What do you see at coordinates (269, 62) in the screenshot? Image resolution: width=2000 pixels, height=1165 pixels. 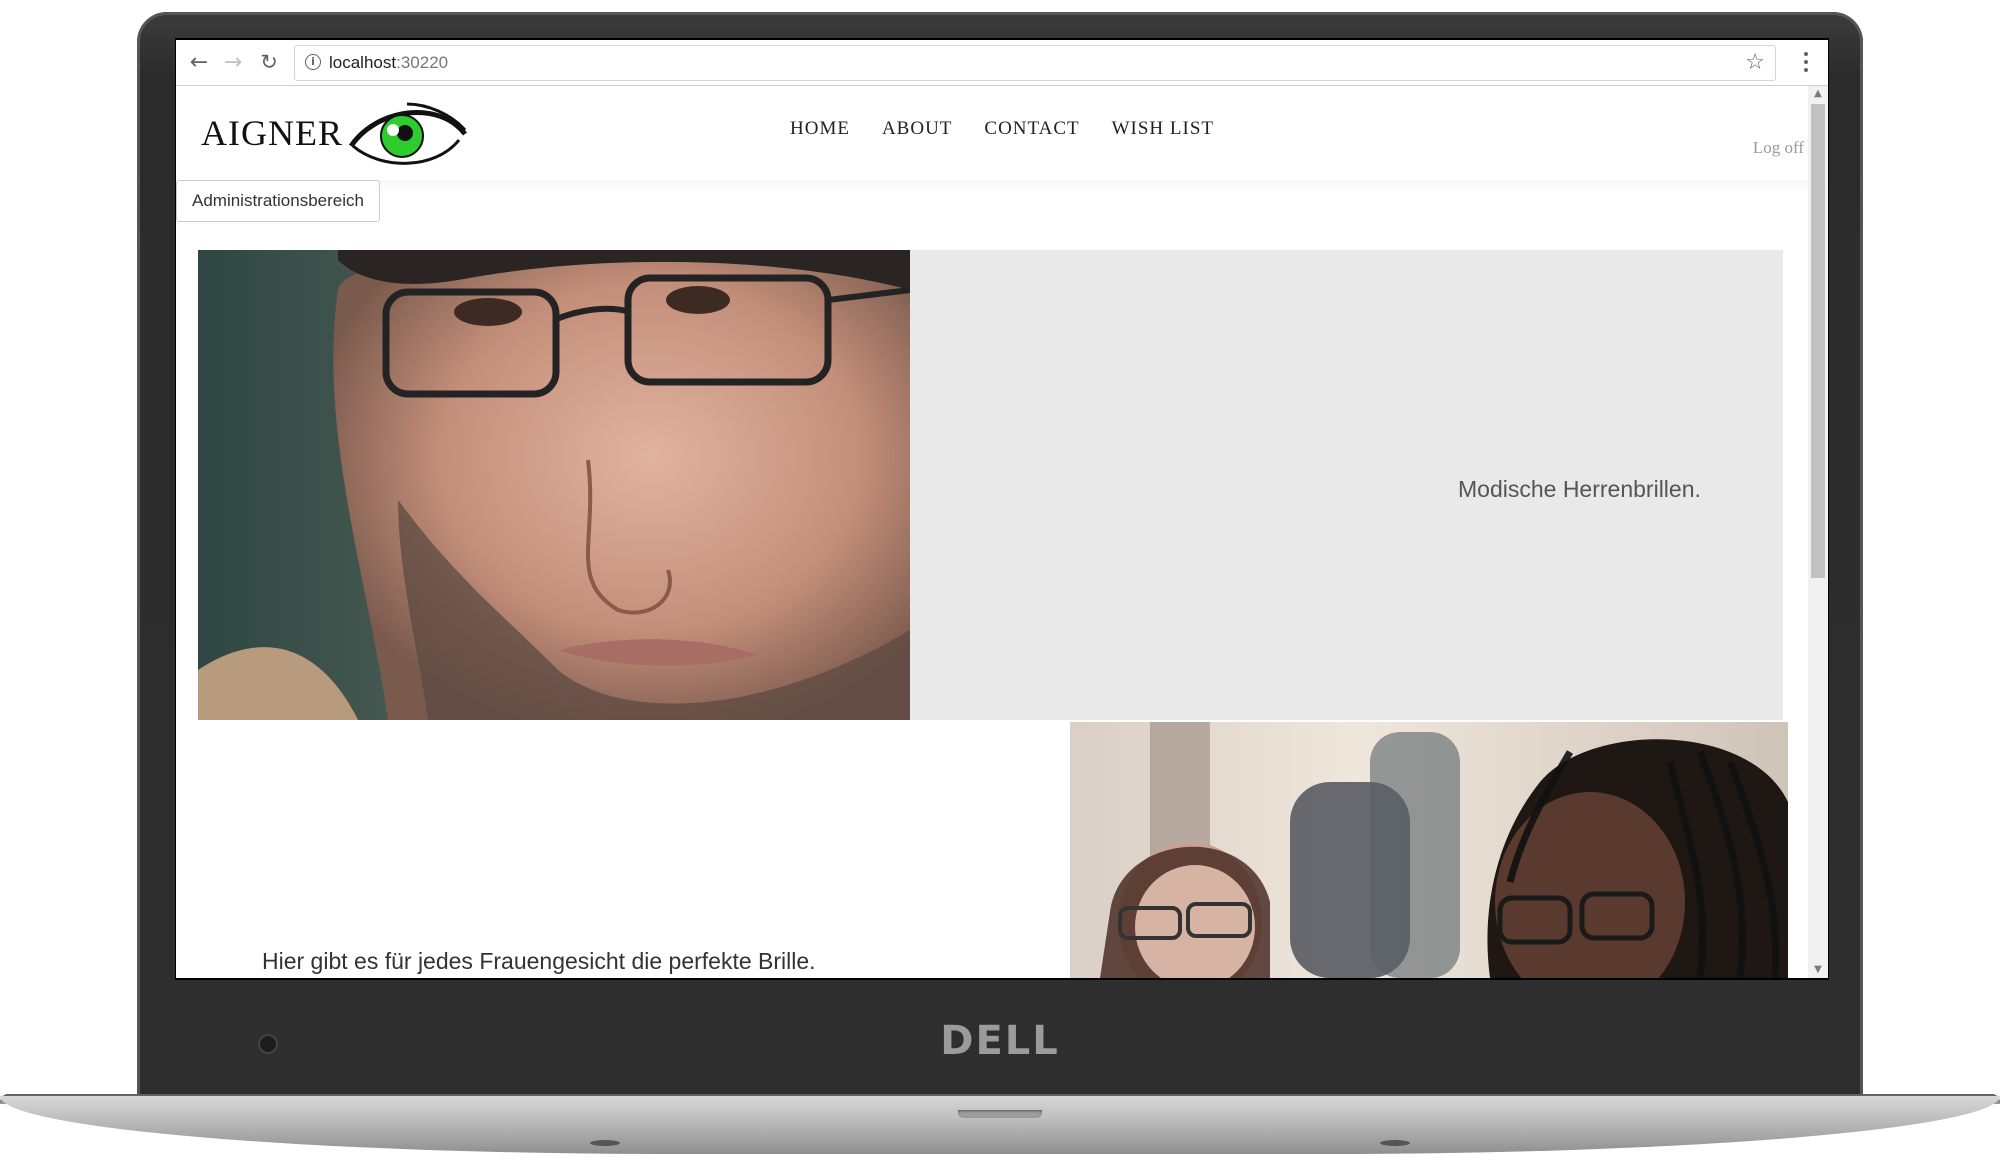 I see `reload-icon: ↻` at bounding box center [269, 62].